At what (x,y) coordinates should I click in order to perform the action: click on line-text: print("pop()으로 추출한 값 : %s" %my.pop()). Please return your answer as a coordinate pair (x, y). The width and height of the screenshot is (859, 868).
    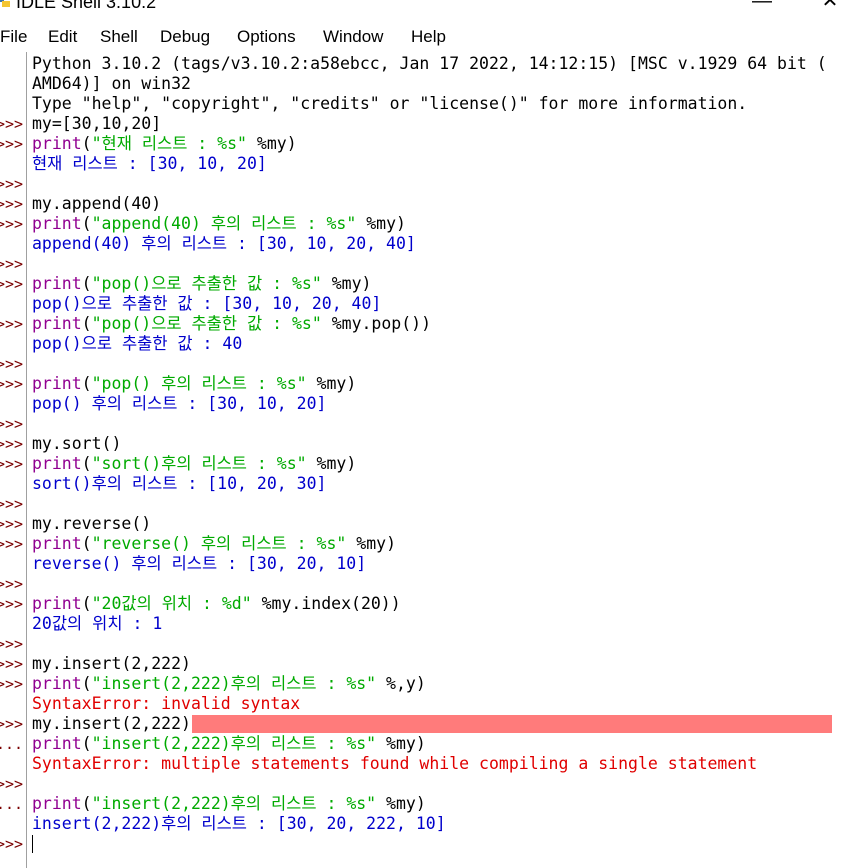
    Looking at the image, I should click on (232, 323).